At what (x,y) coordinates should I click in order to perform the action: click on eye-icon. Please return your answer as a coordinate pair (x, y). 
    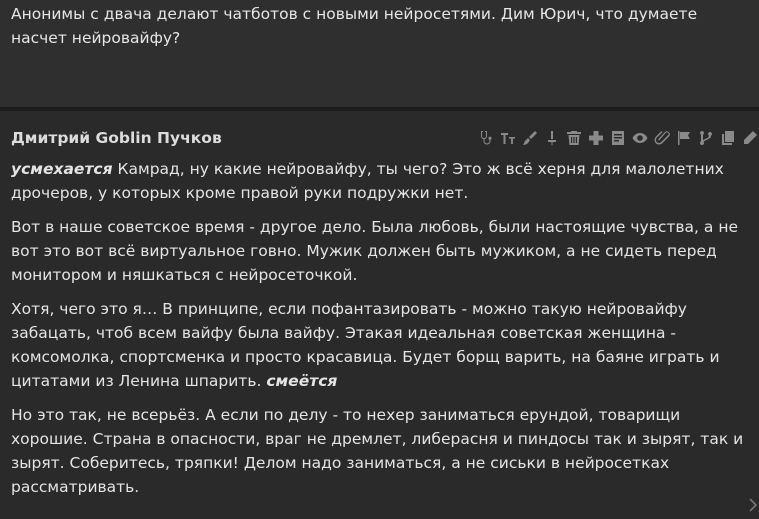
    Looking at the image, I should click on (640, 138).